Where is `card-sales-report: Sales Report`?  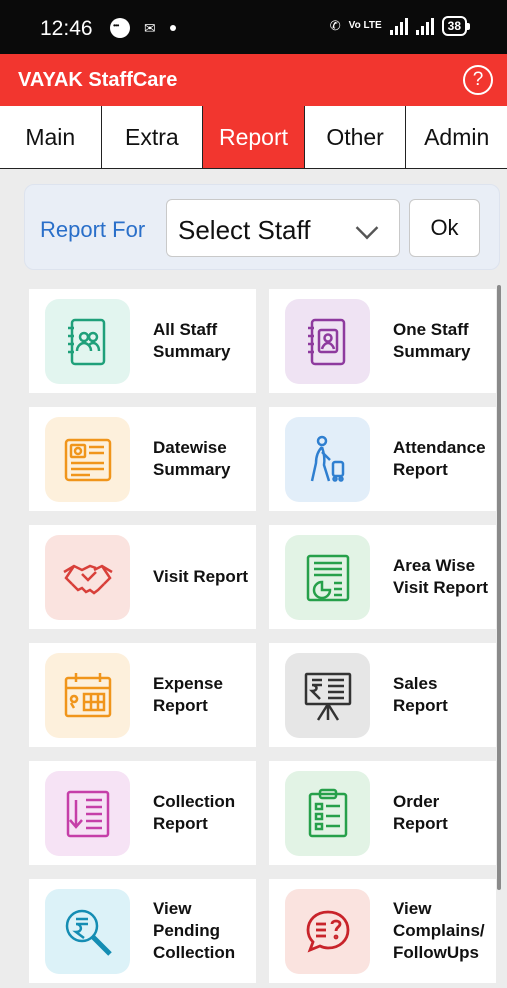 card-sales-report: Sales Report is located at coordinates (382, 695).